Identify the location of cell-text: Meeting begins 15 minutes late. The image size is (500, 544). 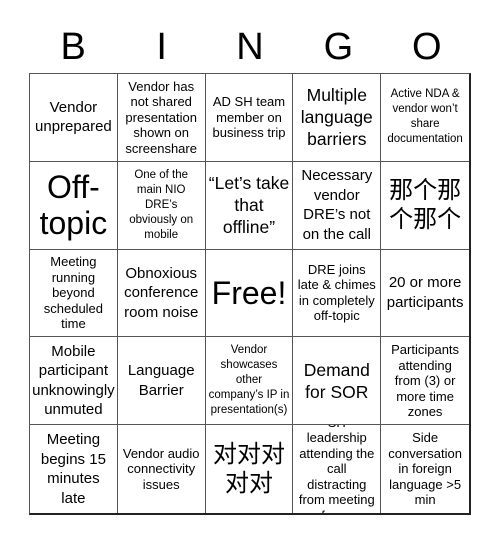
(73, 469).